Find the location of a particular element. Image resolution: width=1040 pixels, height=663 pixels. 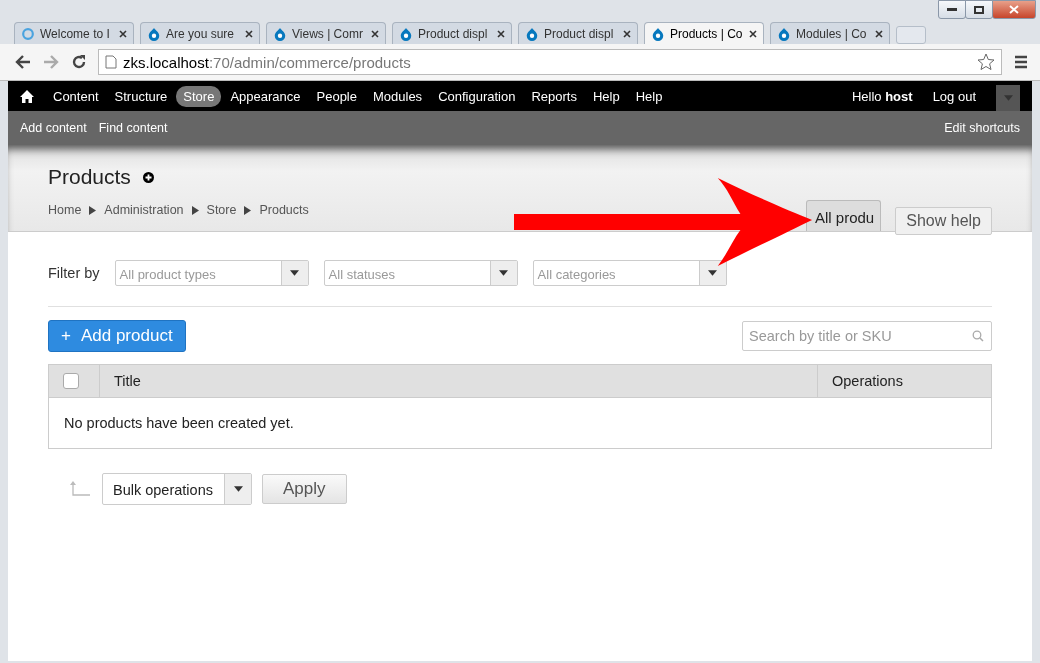

browser-tab: Products | Co is located at coordinates (704, 33).